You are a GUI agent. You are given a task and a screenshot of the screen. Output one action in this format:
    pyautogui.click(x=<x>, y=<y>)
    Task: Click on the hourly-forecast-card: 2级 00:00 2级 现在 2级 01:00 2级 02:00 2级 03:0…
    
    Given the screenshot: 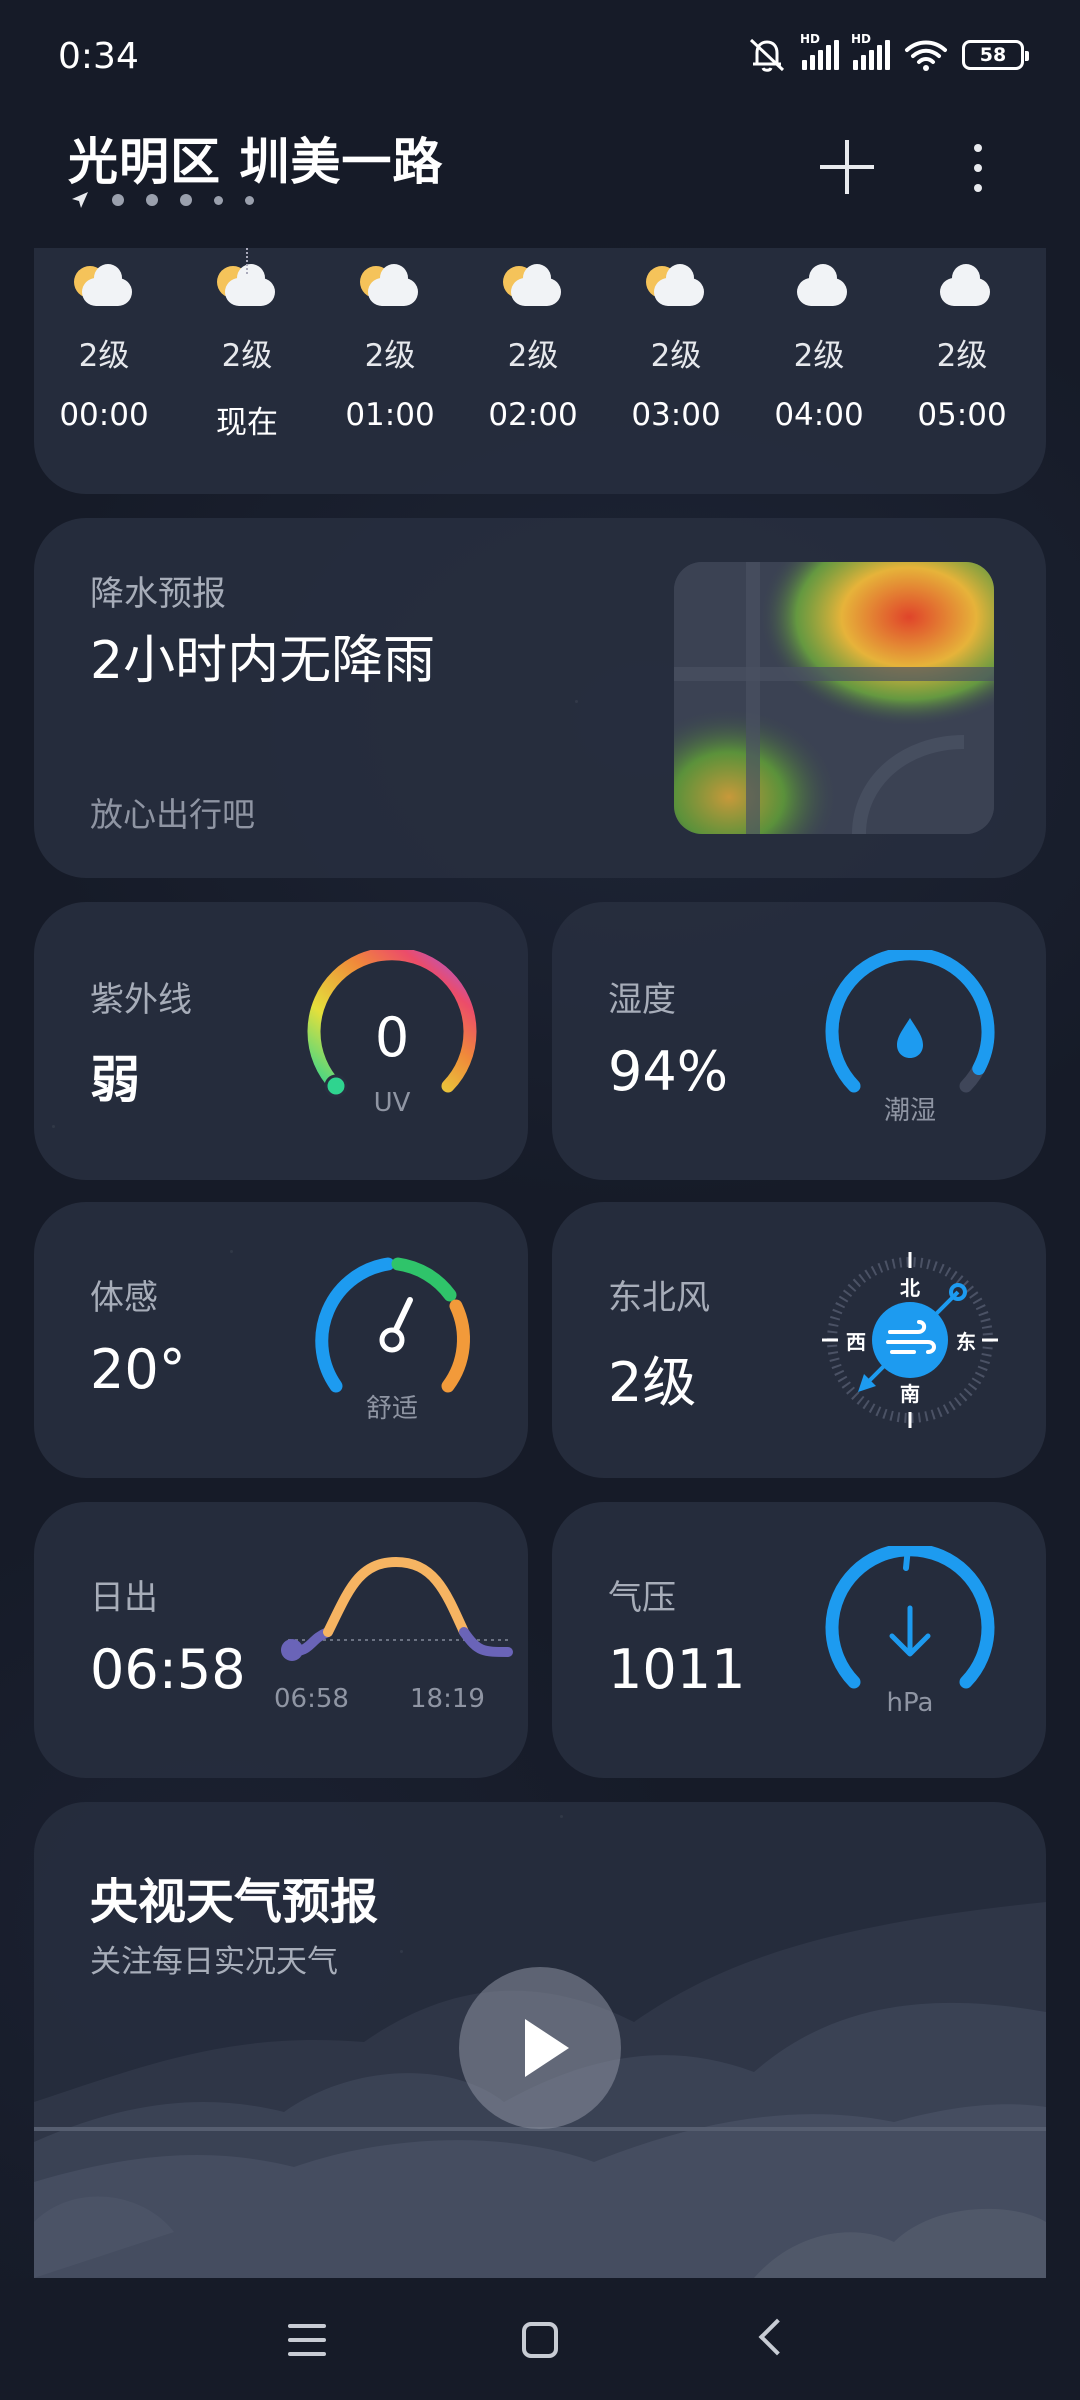 What is the action you would take?
    pyautogui.click(x=540, y=371)
    